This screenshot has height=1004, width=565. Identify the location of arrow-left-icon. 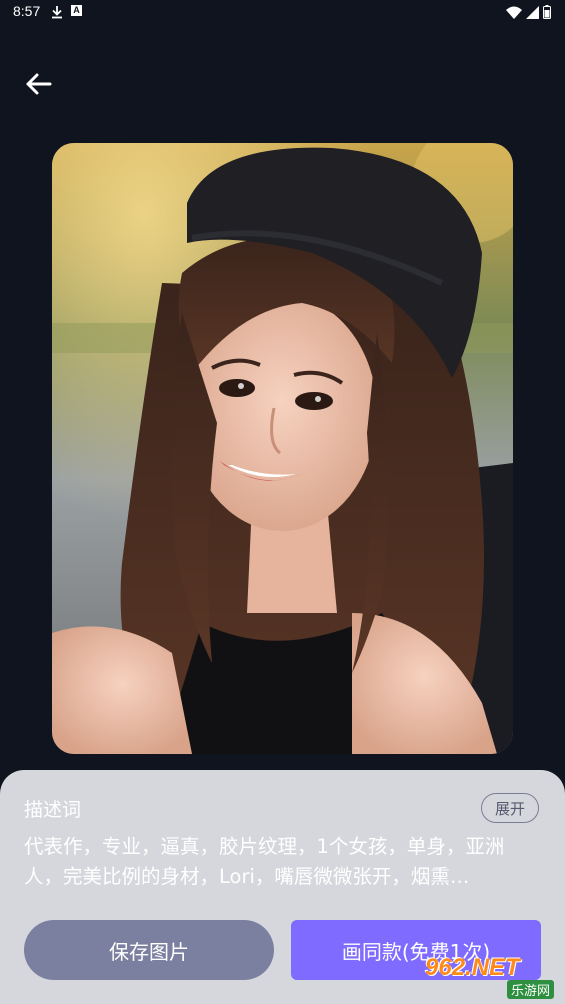
(38, 86).